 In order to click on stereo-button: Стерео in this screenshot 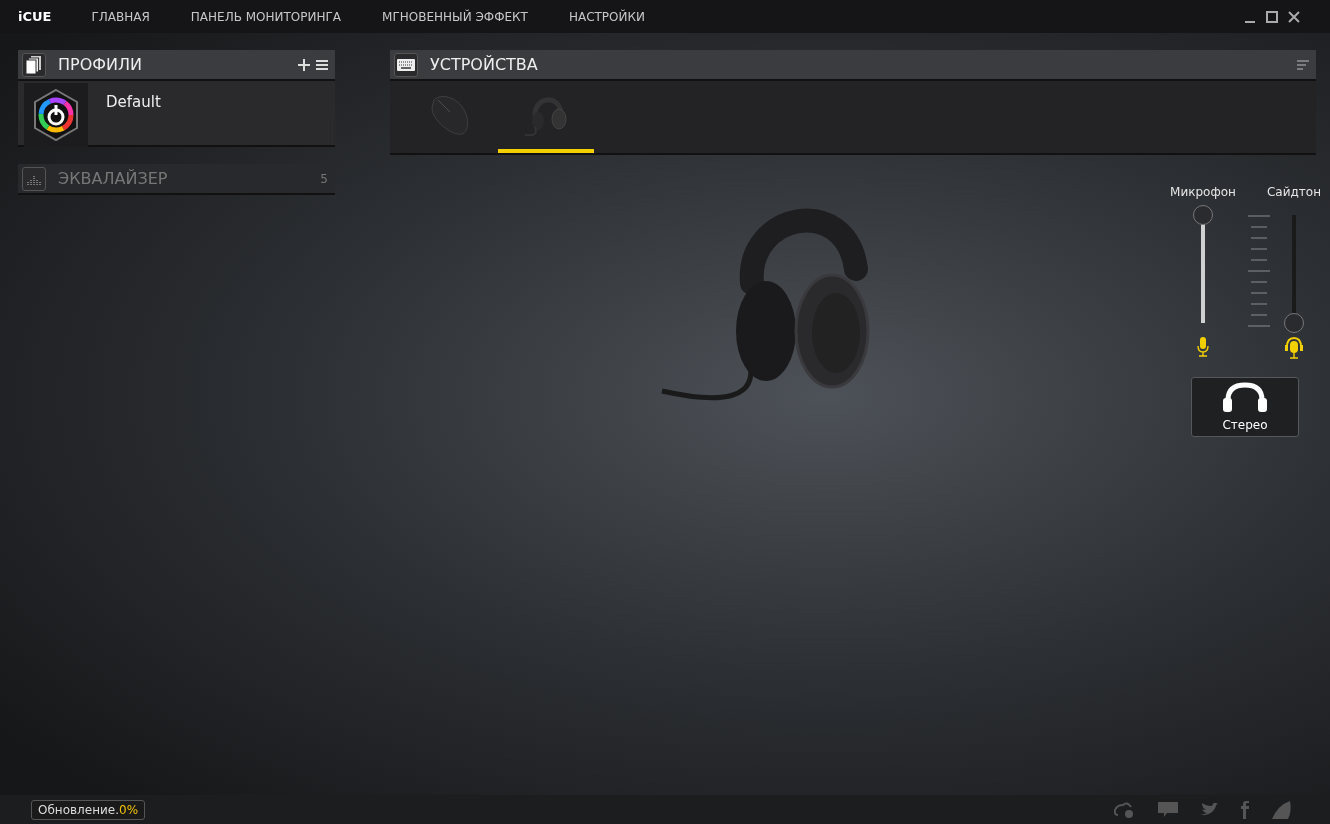, I will do `click(1245, 407)`.